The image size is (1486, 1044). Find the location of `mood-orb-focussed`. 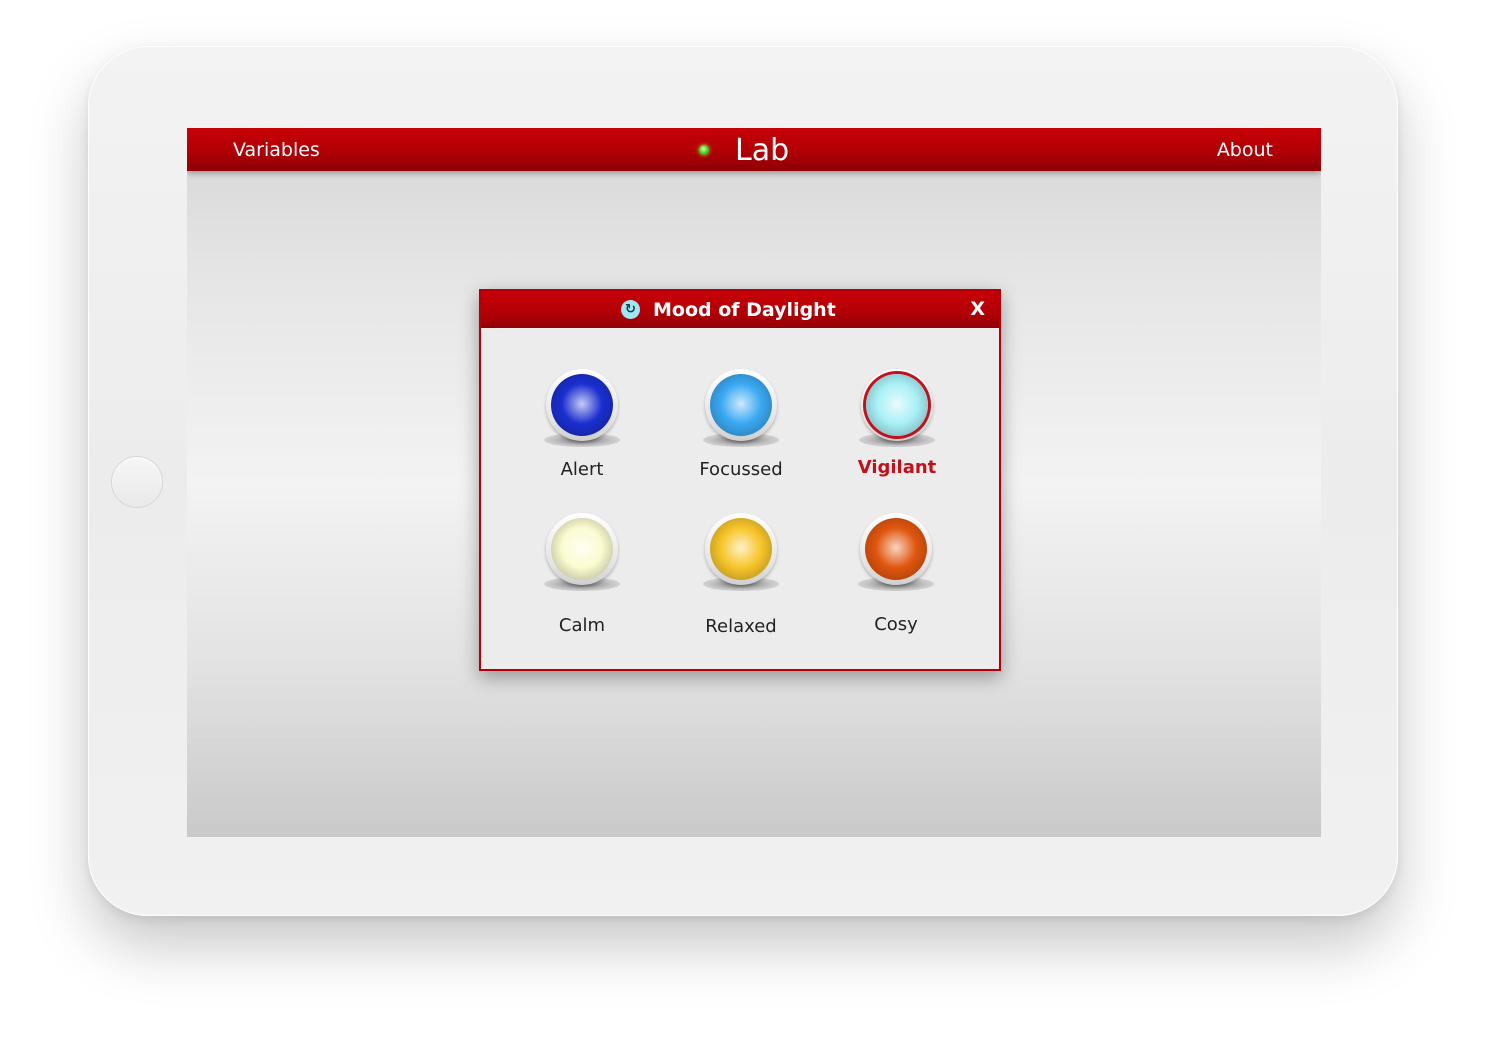

mood-orb-focussed is located at coordinates (741, 405).